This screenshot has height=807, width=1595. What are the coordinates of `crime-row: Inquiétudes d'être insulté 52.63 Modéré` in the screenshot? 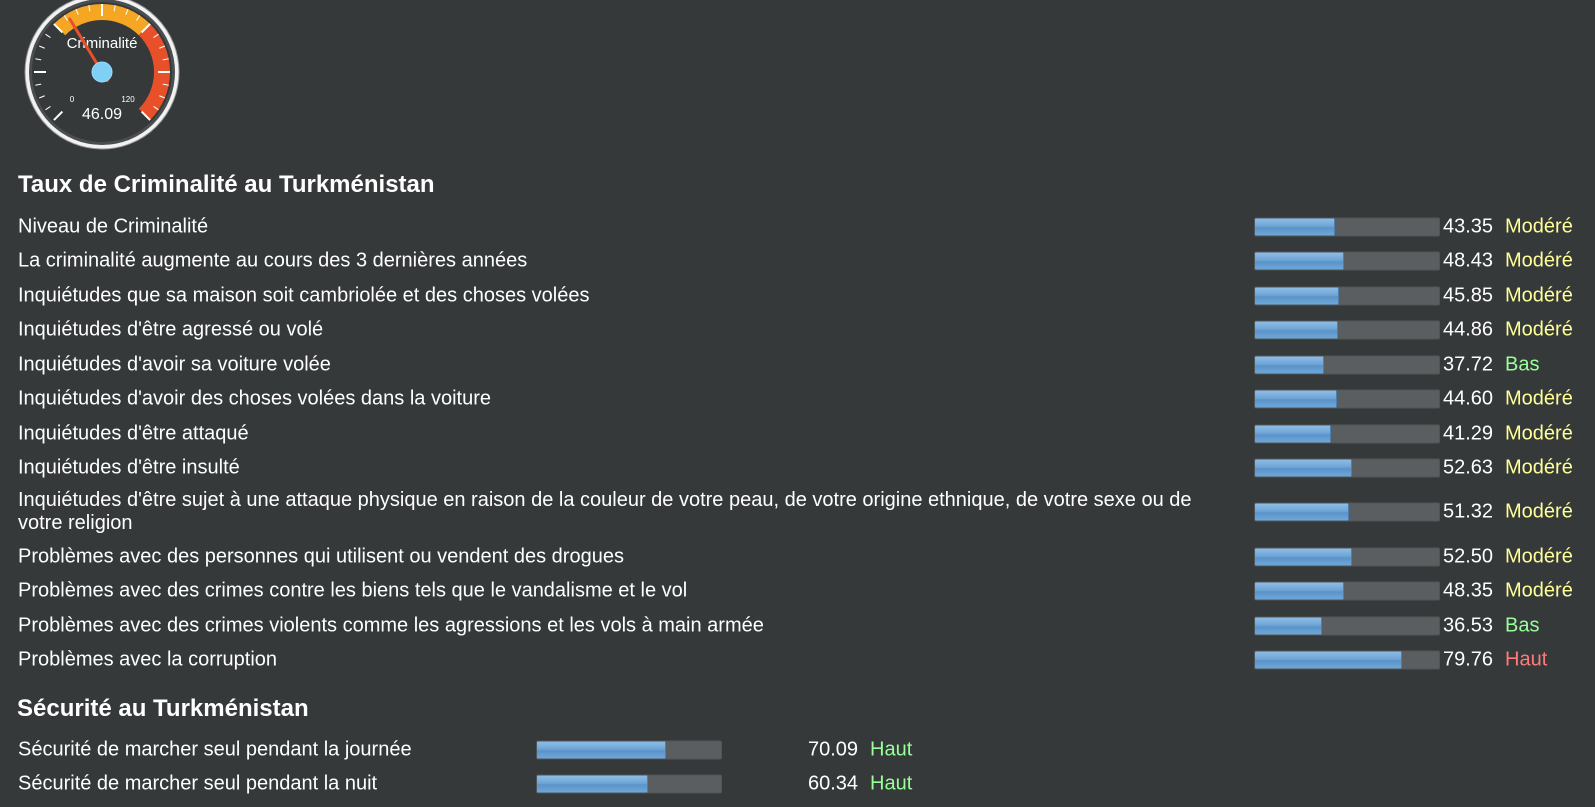 It's located at (798, 468).